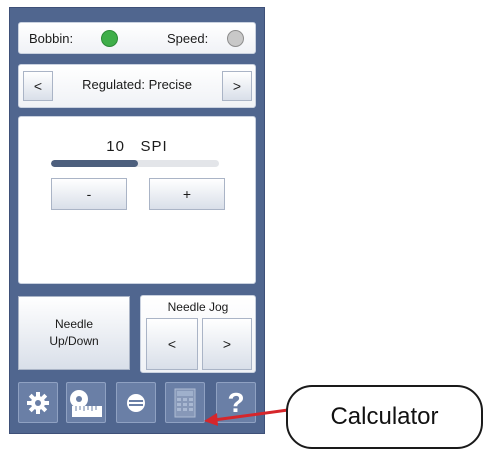 The image size is (487, 451). What do you see at coordinates (246, 417) in the screenshot?
I see `callout-arrow` at bounding box center [246, 417].